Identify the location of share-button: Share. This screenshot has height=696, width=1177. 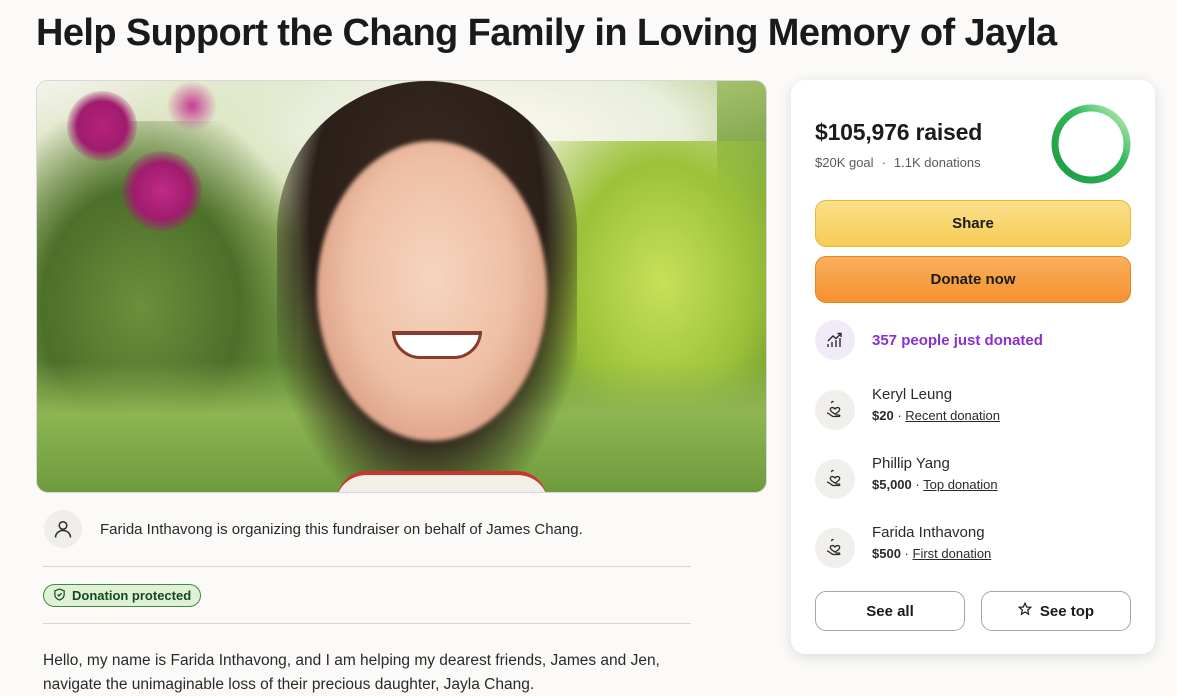
(973, 223).